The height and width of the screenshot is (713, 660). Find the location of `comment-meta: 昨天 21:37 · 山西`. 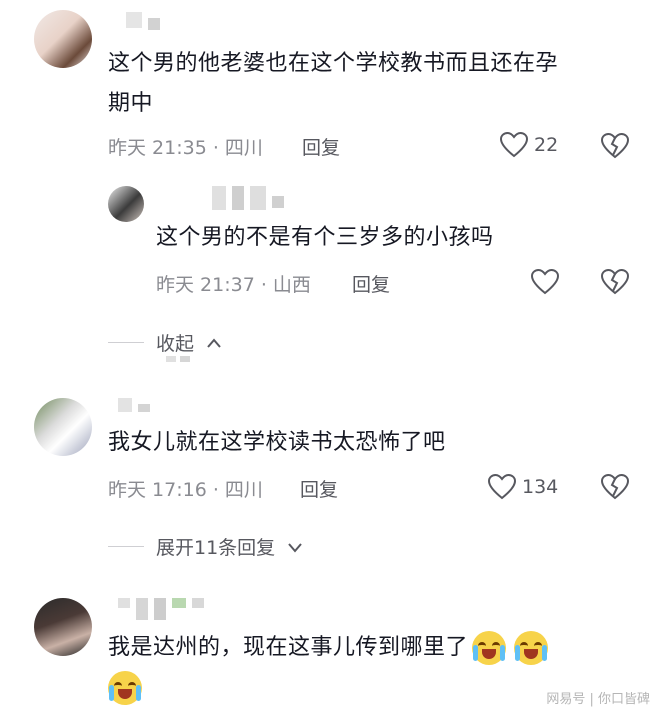

comment-meta: 昨天 21:37 · 山西 is located at coordinates (233, 285).